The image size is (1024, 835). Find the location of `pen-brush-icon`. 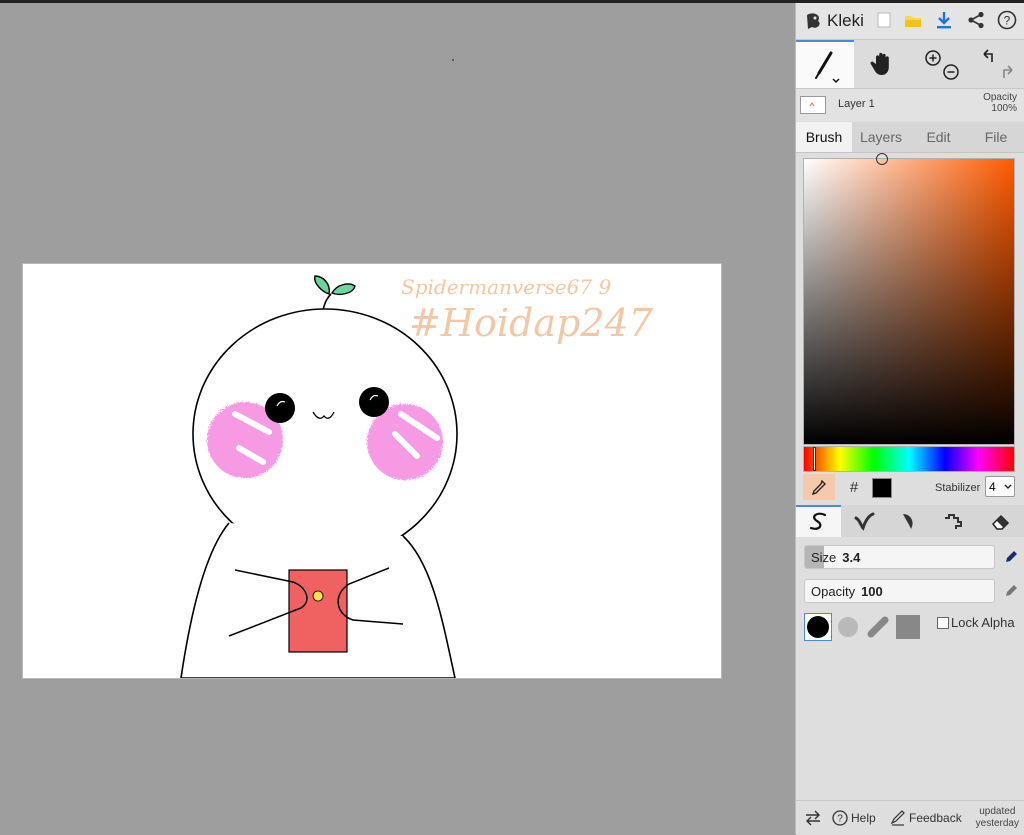

pen-brush-icon is located at coordinates (817, 521).